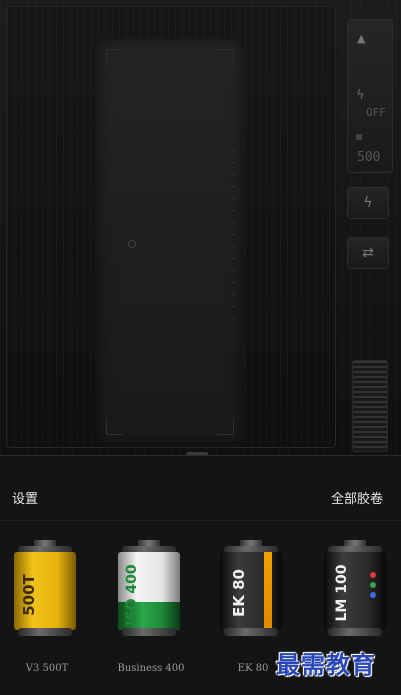 The image size is (401, 695). Describe the element at coordinates (200, 488) in the screenshot. I see `drawer-header: 设置 全部胶卷` at that location.